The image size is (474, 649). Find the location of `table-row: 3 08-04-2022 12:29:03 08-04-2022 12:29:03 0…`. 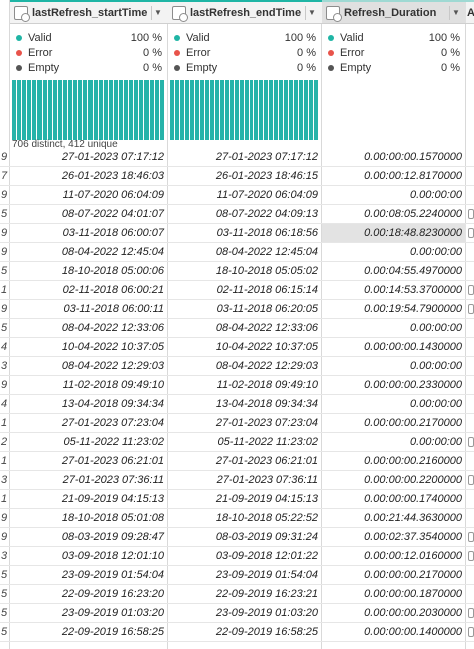

table-row: 3 08-04-2022 12:29:03 08-04-2022 12:29:03 0… is located at coordinates (237, 366).